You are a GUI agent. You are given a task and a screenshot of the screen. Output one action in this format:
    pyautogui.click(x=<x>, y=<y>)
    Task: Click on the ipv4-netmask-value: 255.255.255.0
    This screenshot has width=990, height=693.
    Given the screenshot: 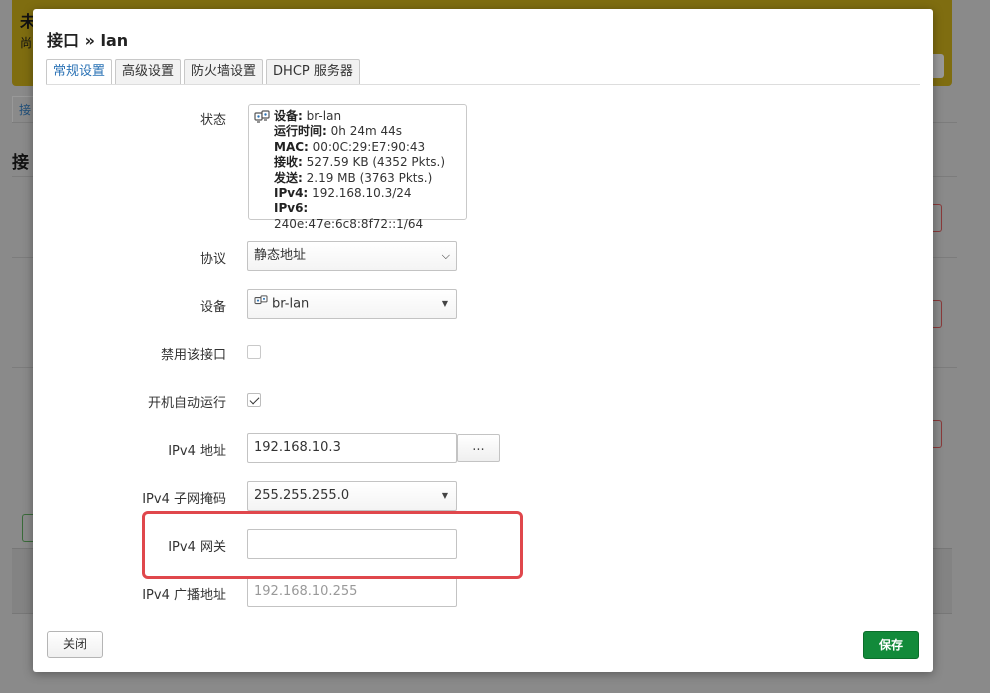 What is the action you would take?
    pyautogui.click(x=302, y=495)
    